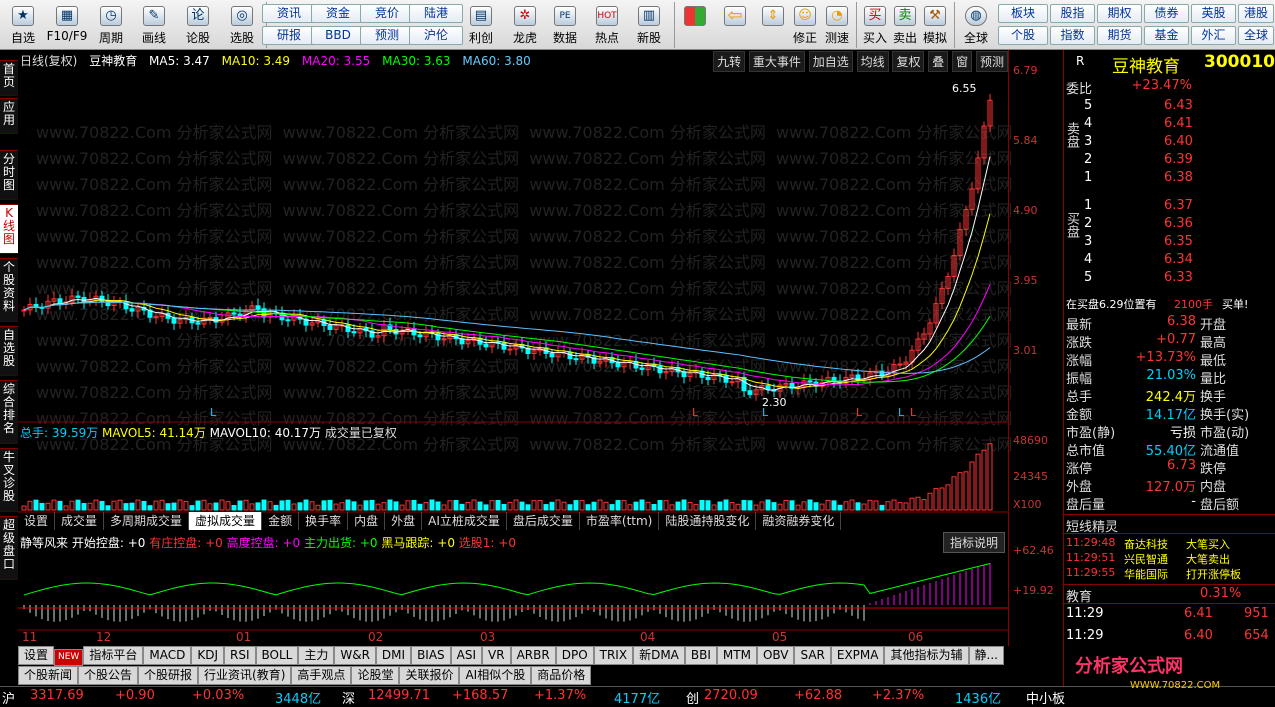 The height and width of the screenshot is (707, 1275). What do you see at coordinates (700, 655) in the screenshot?
I see `indicator-tab: BBI` at bounding box center [700, 655].